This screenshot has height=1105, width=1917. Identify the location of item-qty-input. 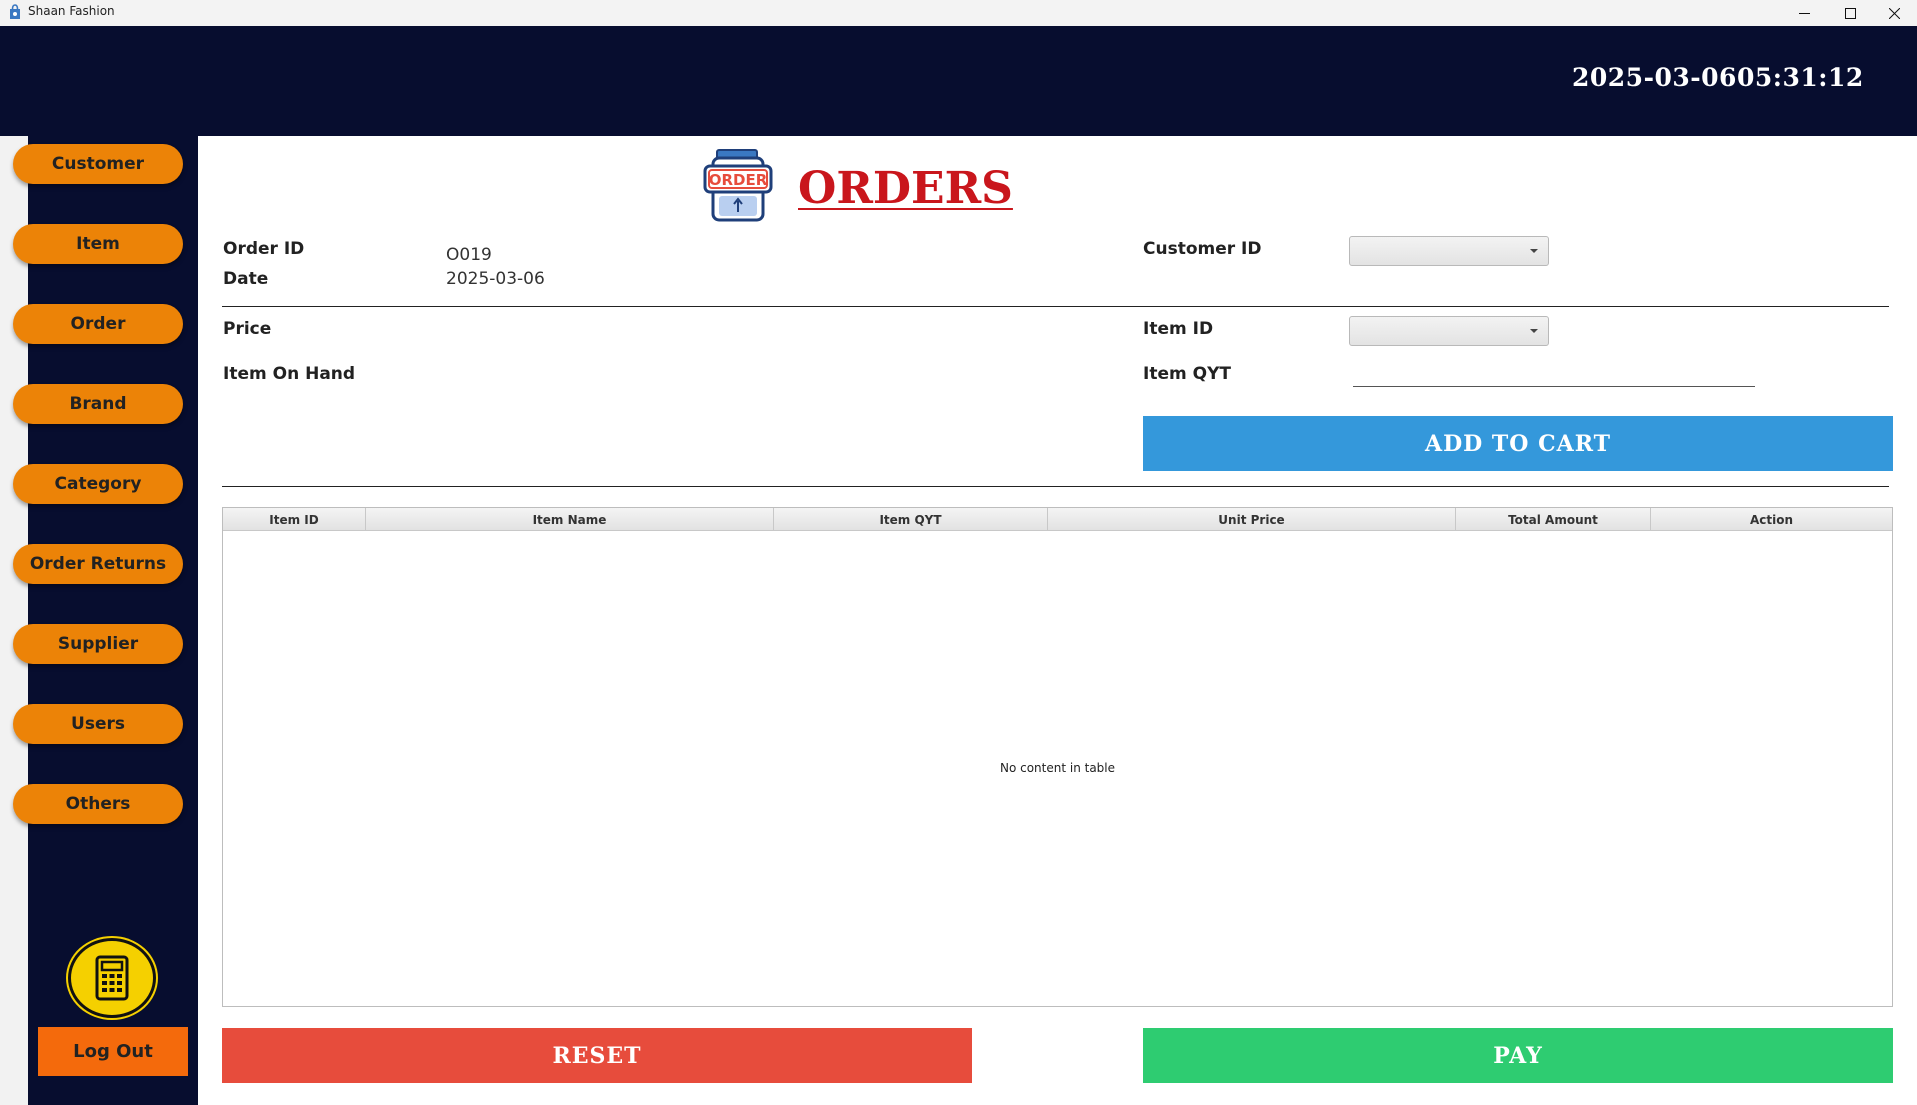
(1554, 373).